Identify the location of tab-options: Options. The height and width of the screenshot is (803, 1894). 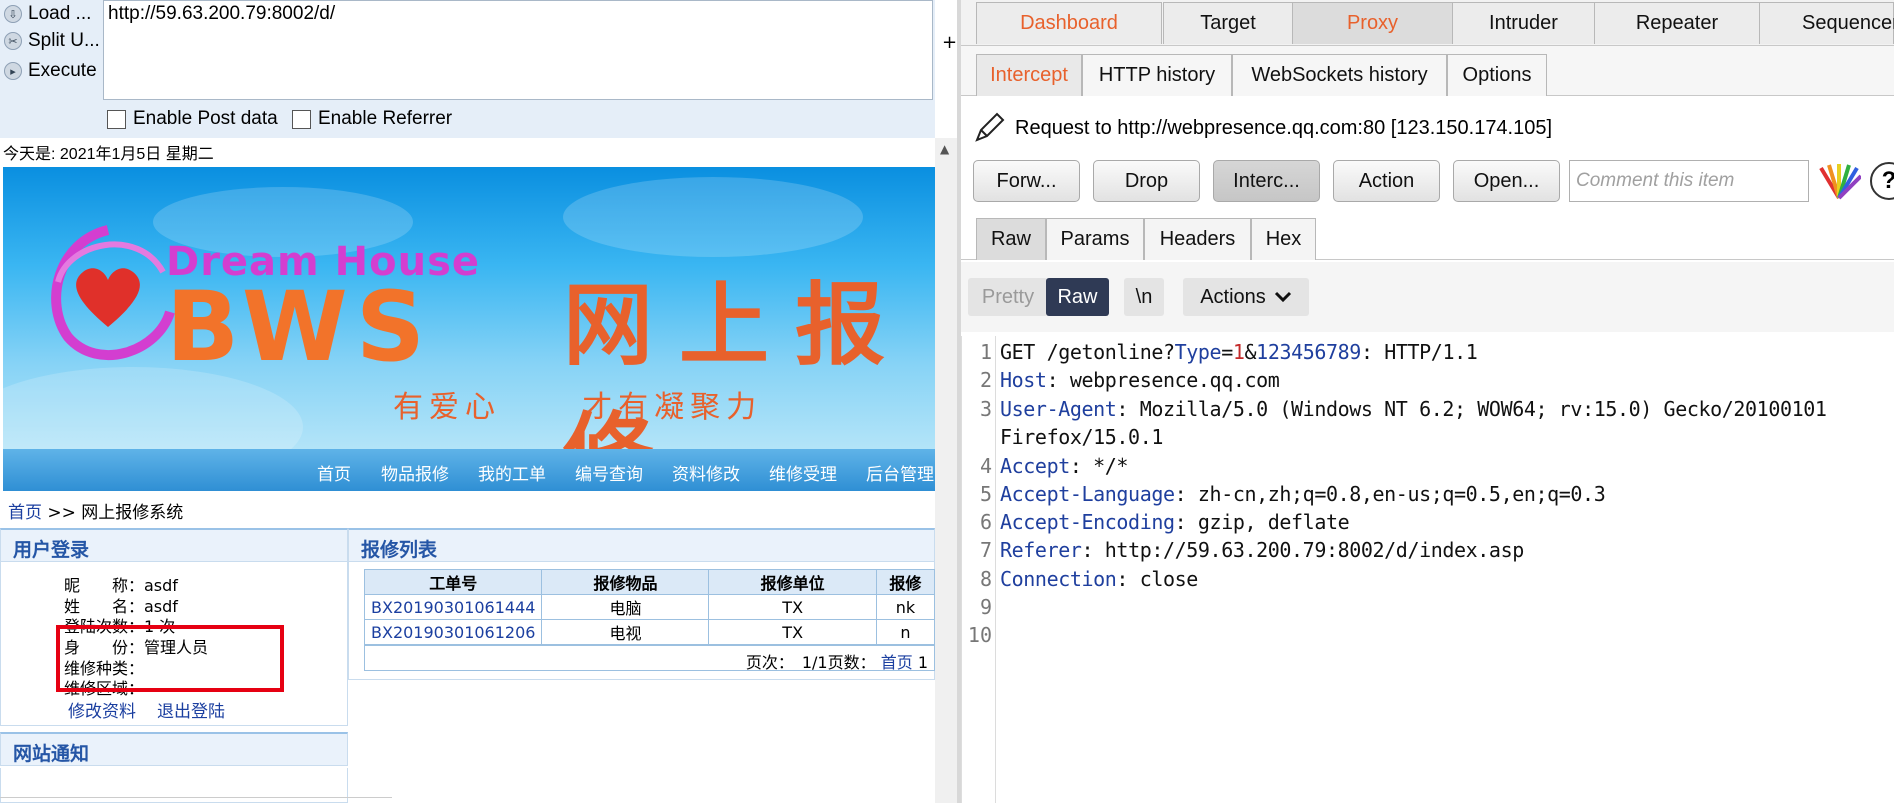
(1497, 75).